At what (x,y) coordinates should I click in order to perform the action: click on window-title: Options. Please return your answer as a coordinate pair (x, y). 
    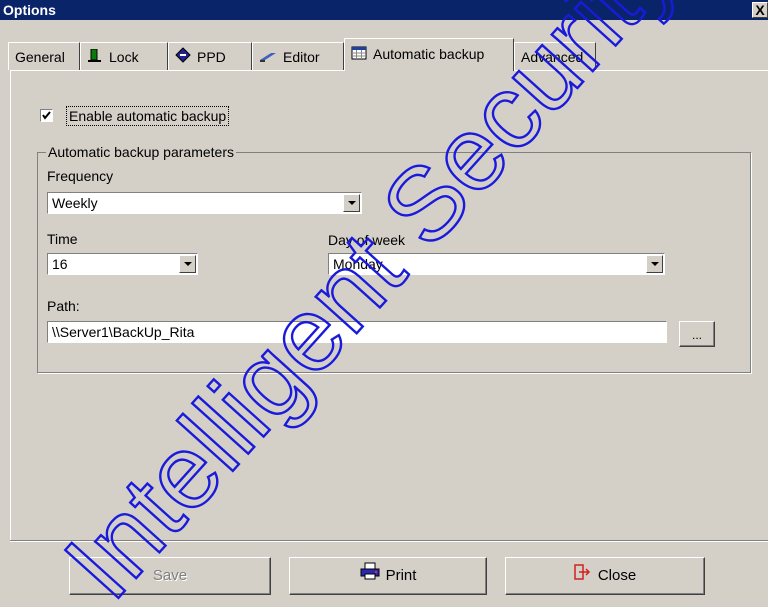
    Looking at the image, I should click on (29, 10).